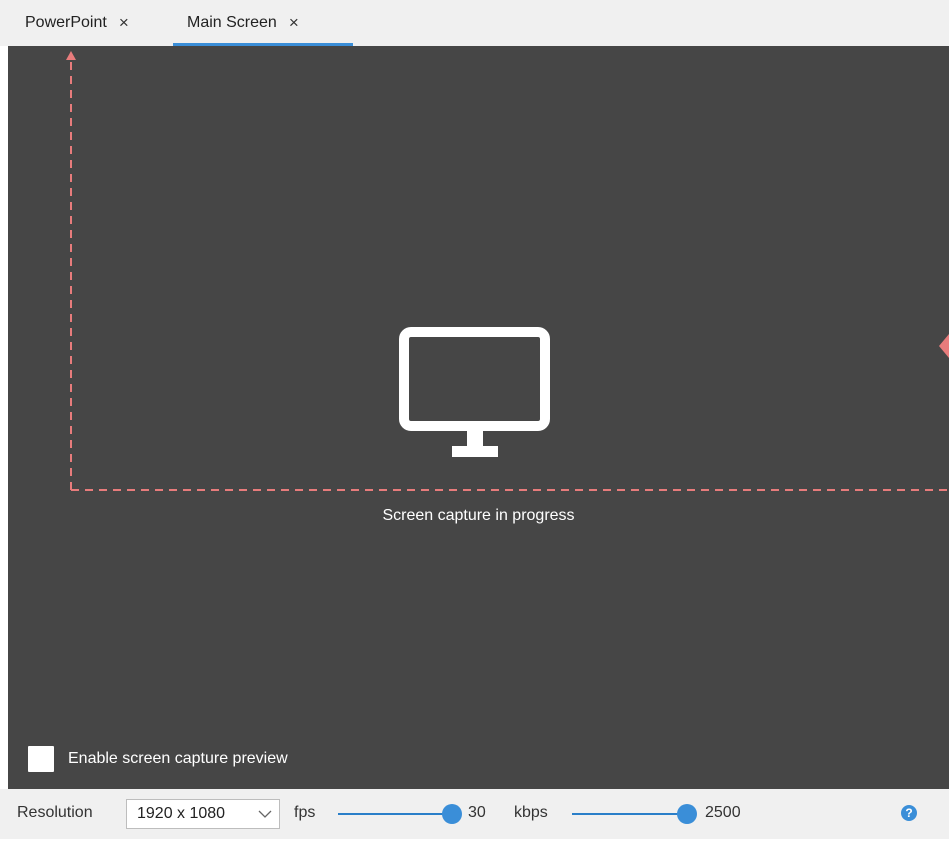 This screenshot has height=851, width=949. I want to click on resolution-value: 1920 x 1080, so click(181, 813).